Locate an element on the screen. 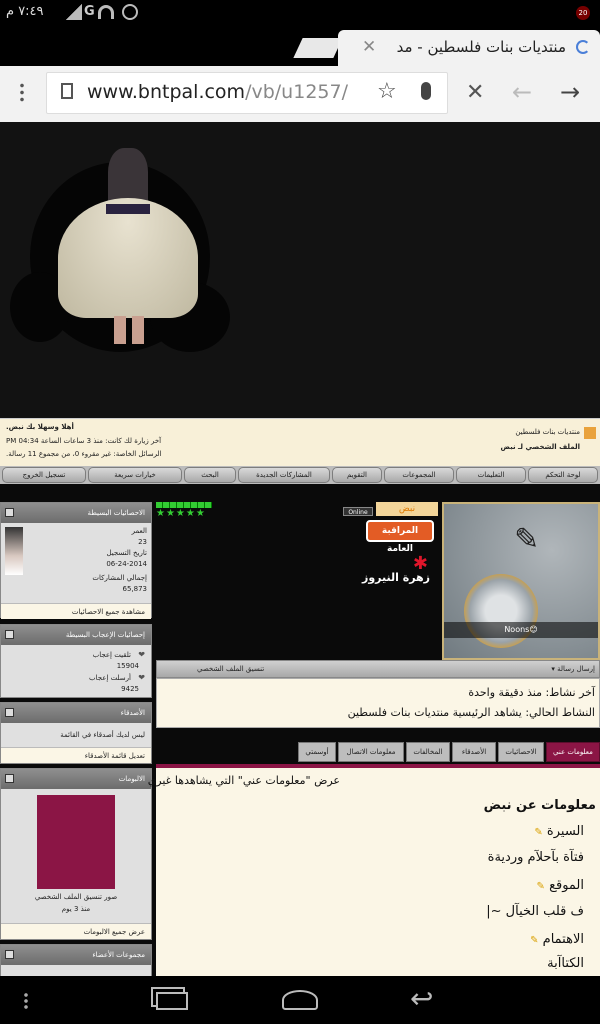 The height and width of the screenshot is (1024, 600). welcome-greeting: أهلا وسهلا بك نبض. is located at coordinates (40, 427).